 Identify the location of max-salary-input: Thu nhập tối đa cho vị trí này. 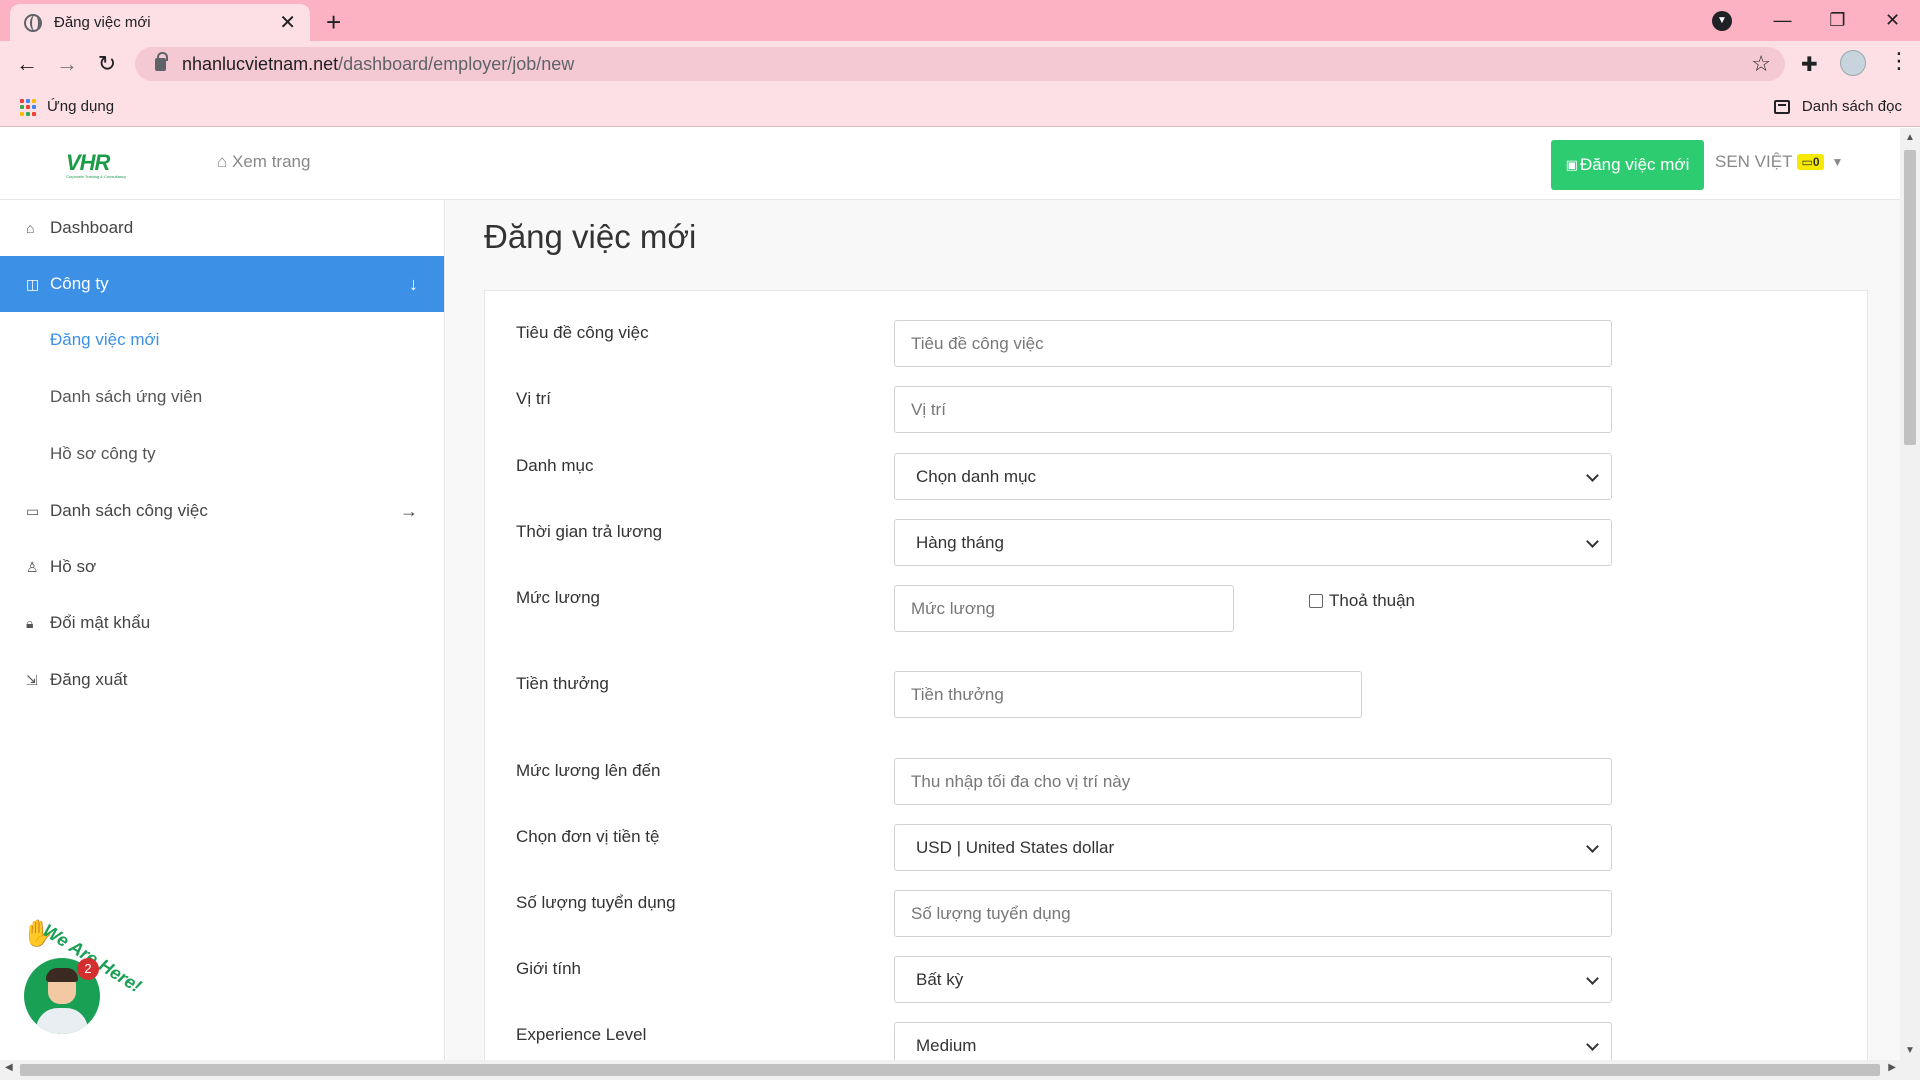
(1253, 781).